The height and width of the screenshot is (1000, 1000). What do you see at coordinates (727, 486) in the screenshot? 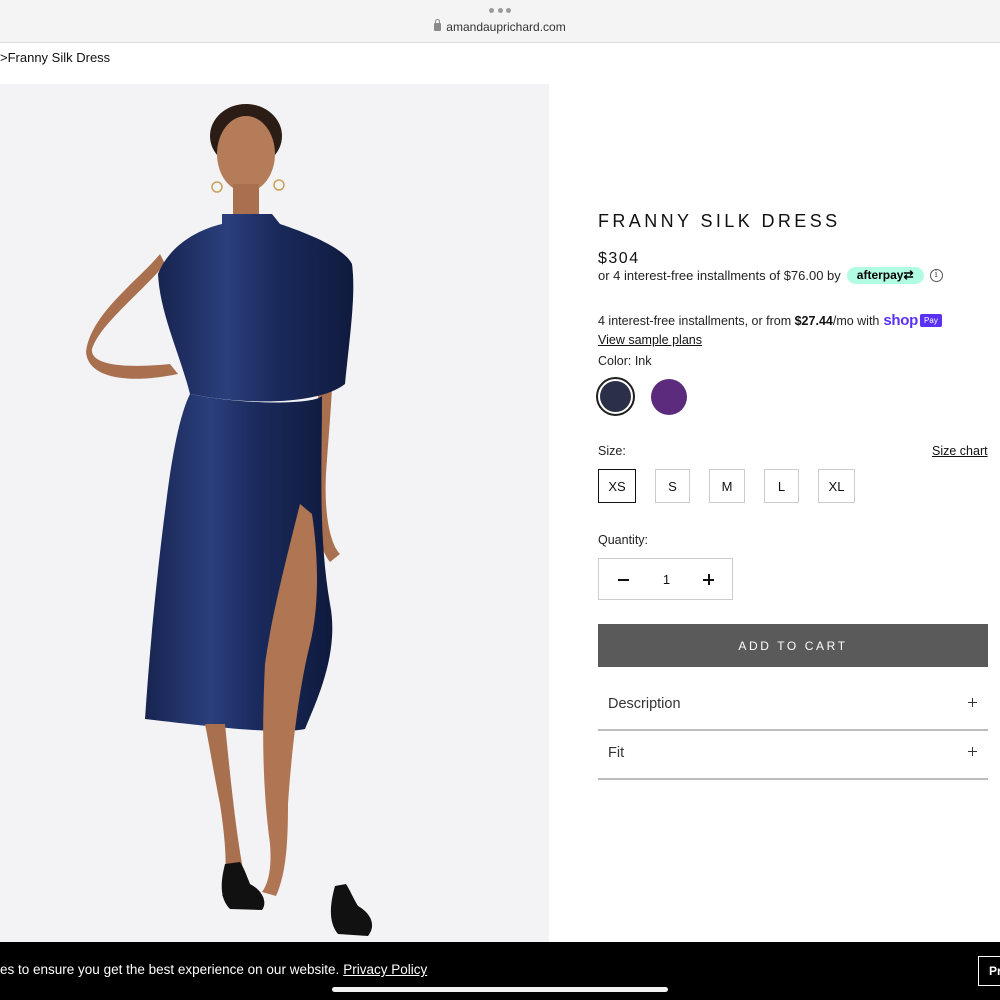
I see `size-option-m: M` at bounding box center [727, 486].